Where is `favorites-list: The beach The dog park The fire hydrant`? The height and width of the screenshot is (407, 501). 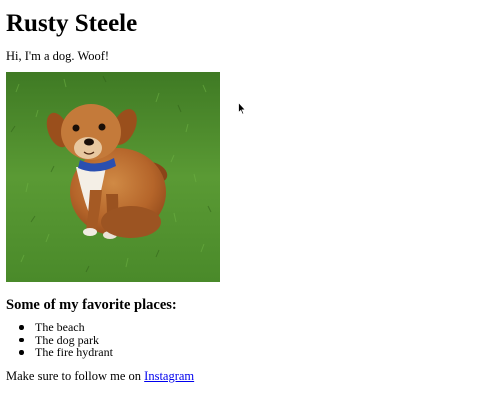
favorites-list: The beach The dog park The fire hydrant is located at coordinates (59, 340).